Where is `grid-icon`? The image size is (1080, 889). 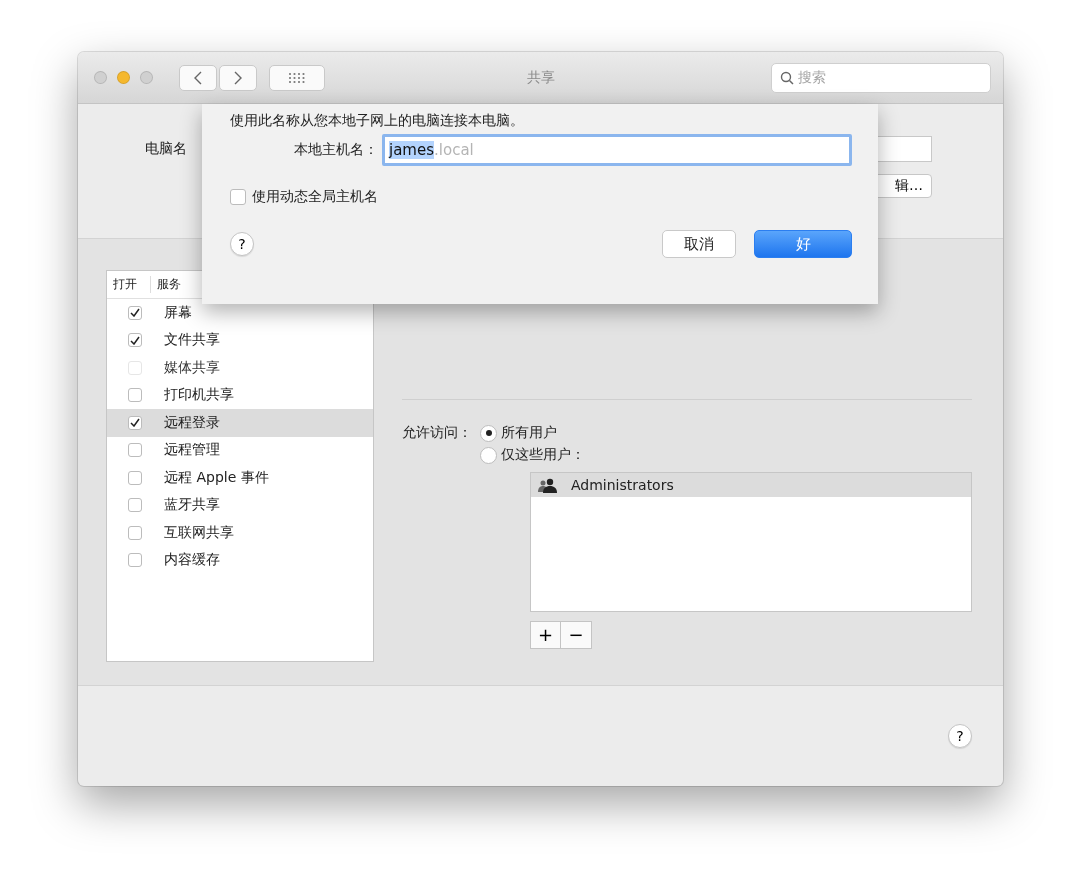
grid-icon is located at coordinates (297, 77).